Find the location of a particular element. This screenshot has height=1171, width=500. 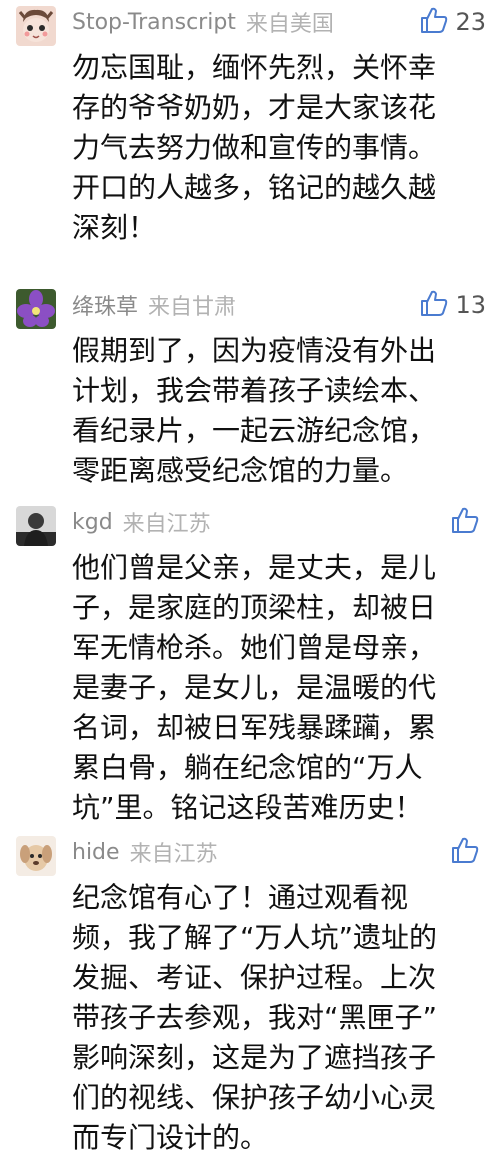

purple-flower-avatar-icon is located at coordinates (36, 309).